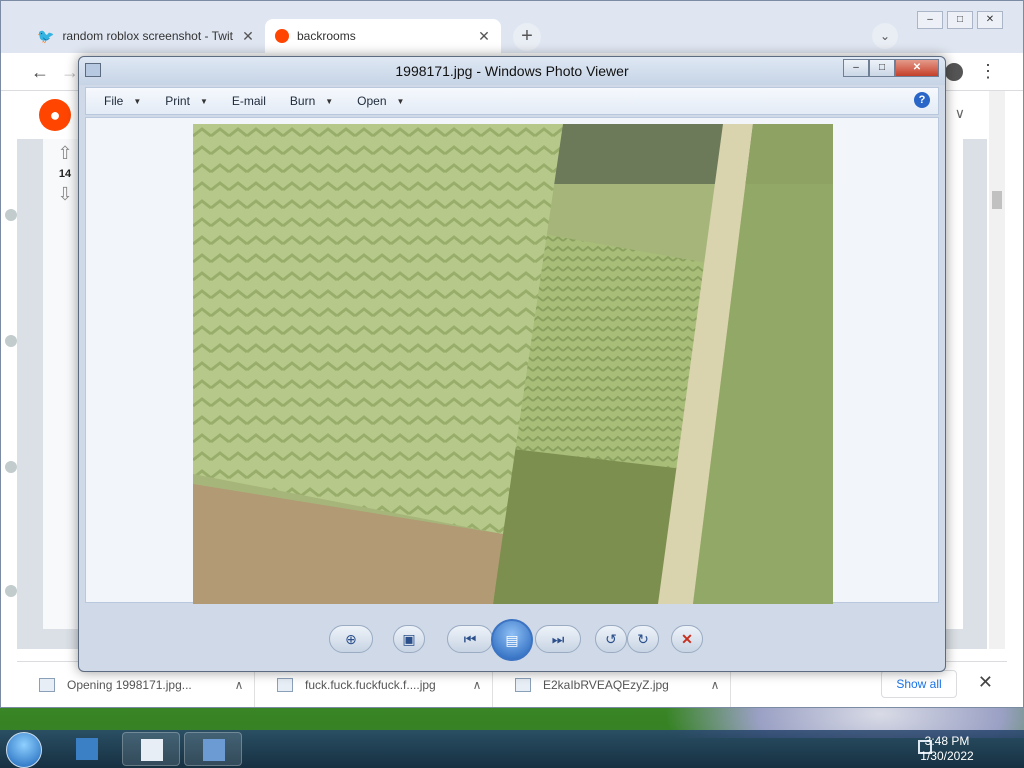 The image size is (1024, 768). What do you see at coordinates (302, 101) in the screenshot?
I see `menu-label: Burn` at bounding box center [302, 101].